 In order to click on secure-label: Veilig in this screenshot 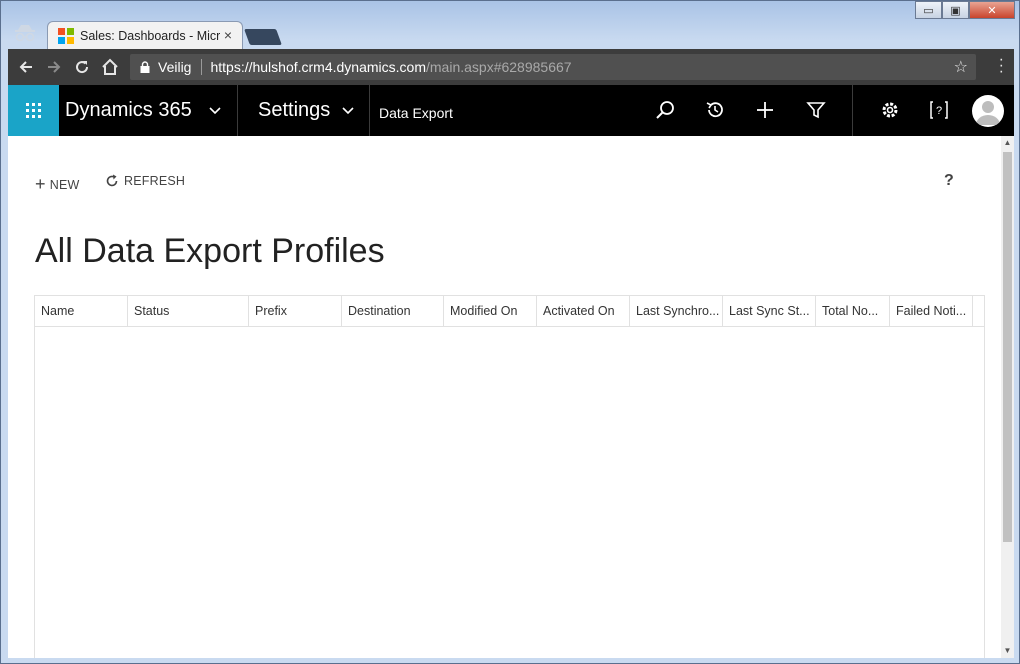, I will do `click(175, 67)`.